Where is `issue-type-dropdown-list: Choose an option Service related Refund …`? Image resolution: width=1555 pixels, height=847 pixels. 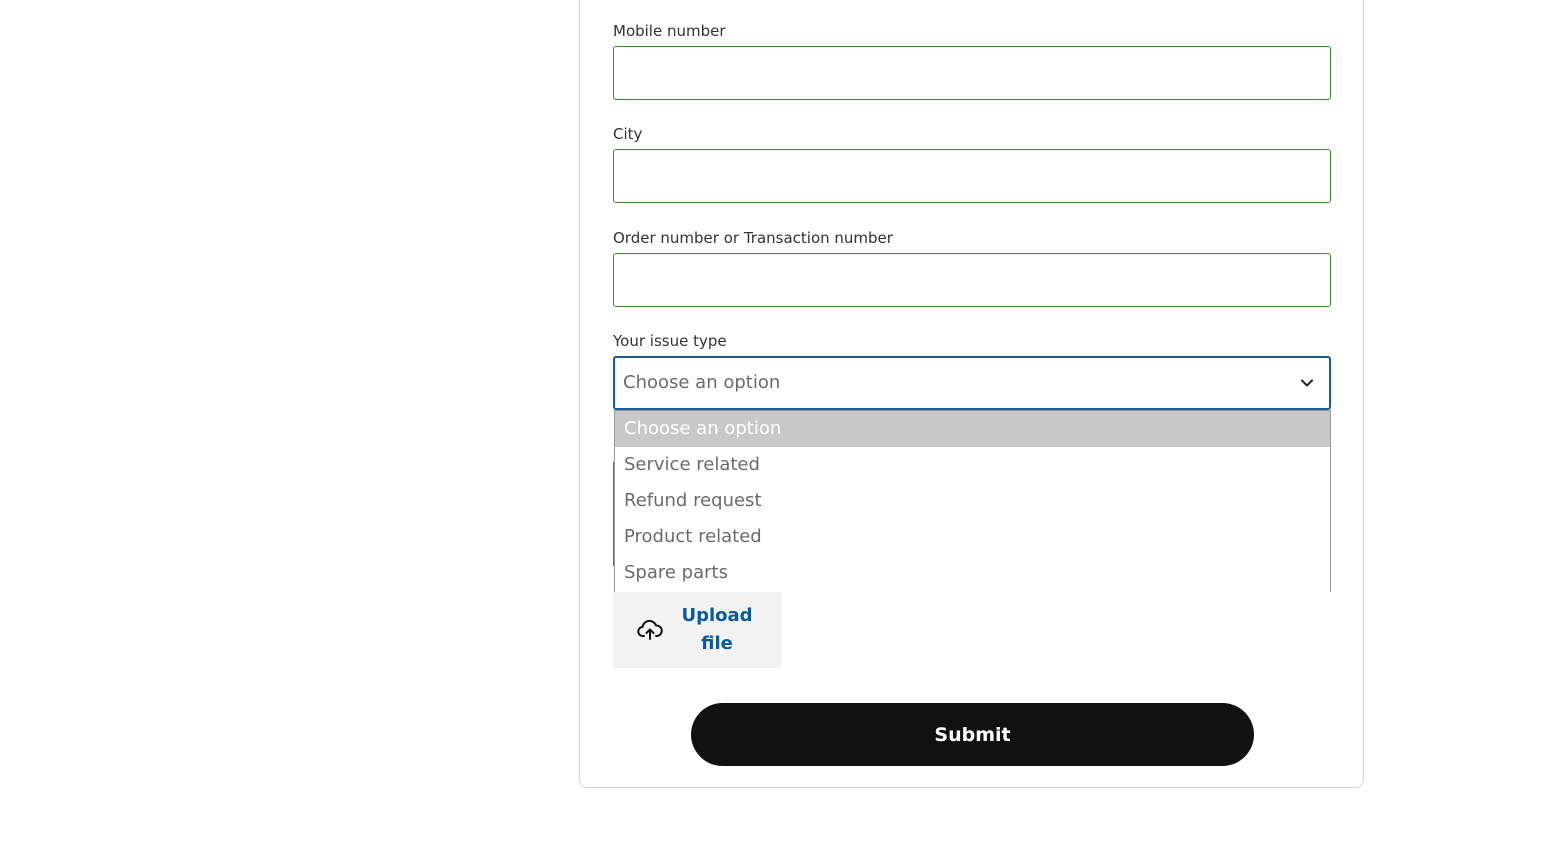 issue-type-dropdown-list: Choose an option Service related Refund … is located at coordinates (972, 501).